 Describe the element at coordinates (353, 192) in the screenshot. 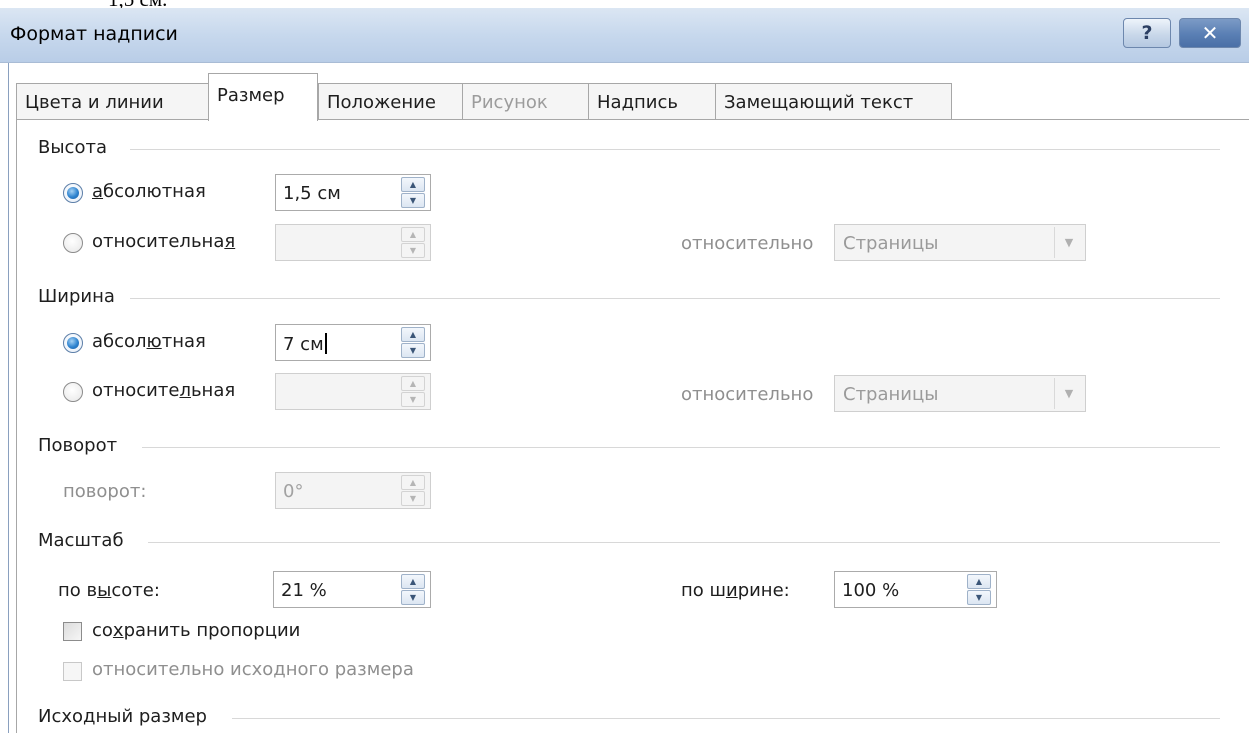

I see `height-absolute-input: 1,5 см ▲ ▼` at that location.